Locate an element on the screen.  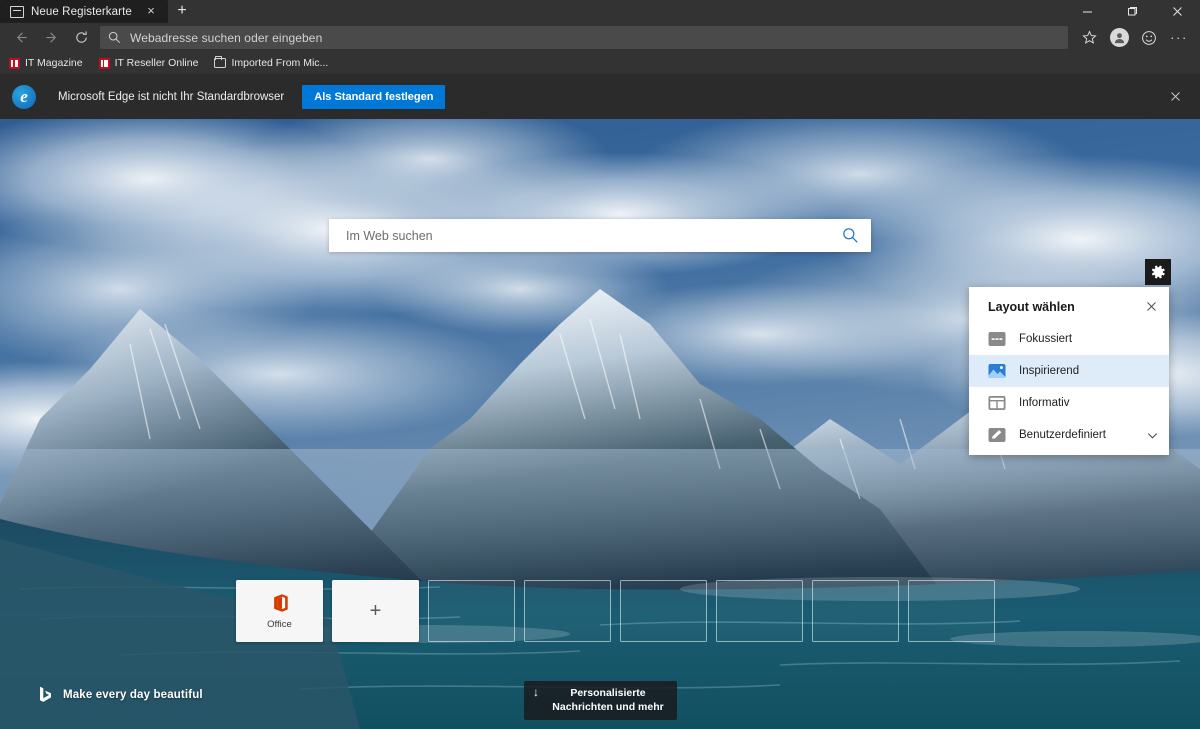
plus-icon: + is located at coordinates (375, 611).